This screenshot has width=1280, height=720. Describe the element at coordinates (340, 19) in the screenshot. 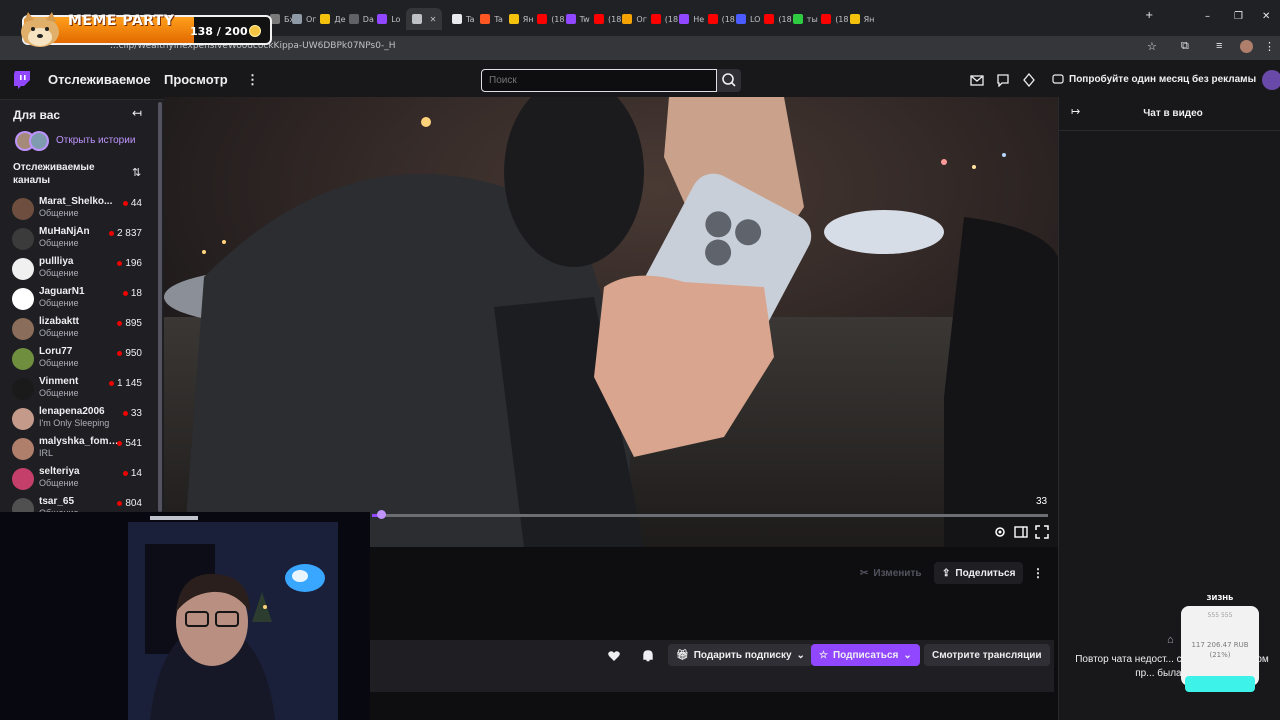

I see `tab-label: Де` at that location.